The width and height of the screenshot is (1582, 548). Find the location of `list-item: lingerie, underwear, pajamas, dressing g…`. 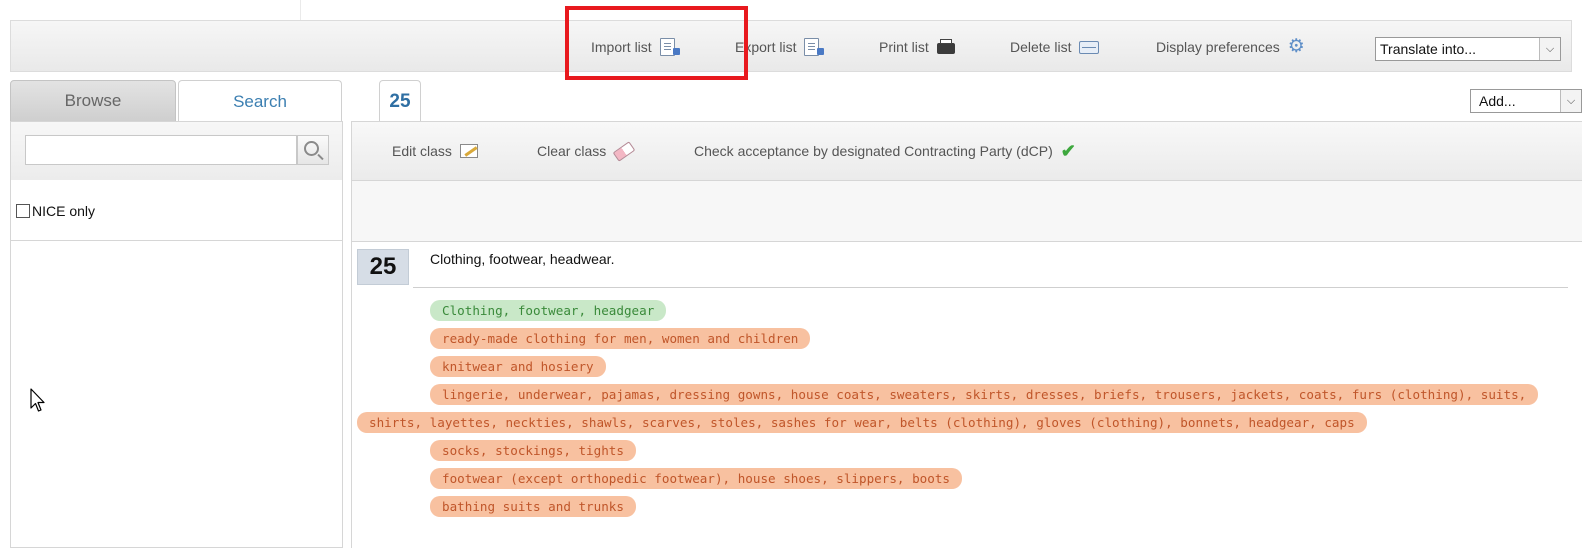

list-item: lingerie, underwear, pajamas, dressing g… is located at coordinates (959, 409).